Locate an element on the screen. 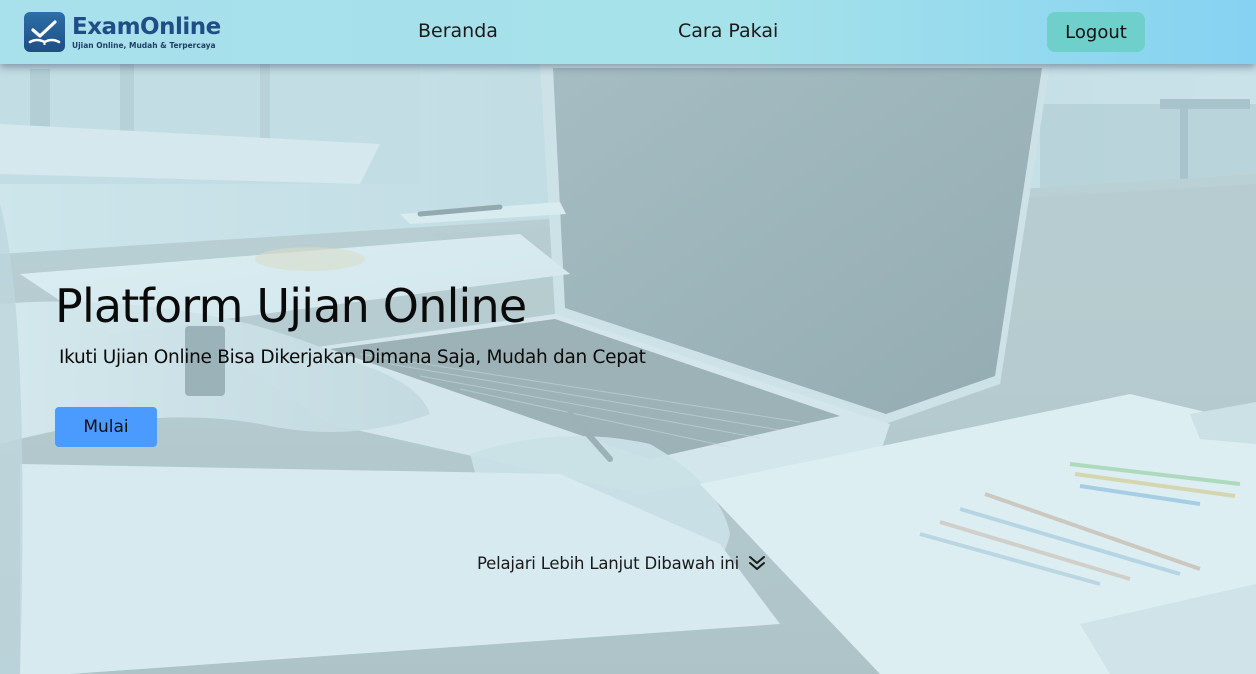 This screenshot has height=674, width=1256. logout-button: Logout is located at coordinates (1096, 32).